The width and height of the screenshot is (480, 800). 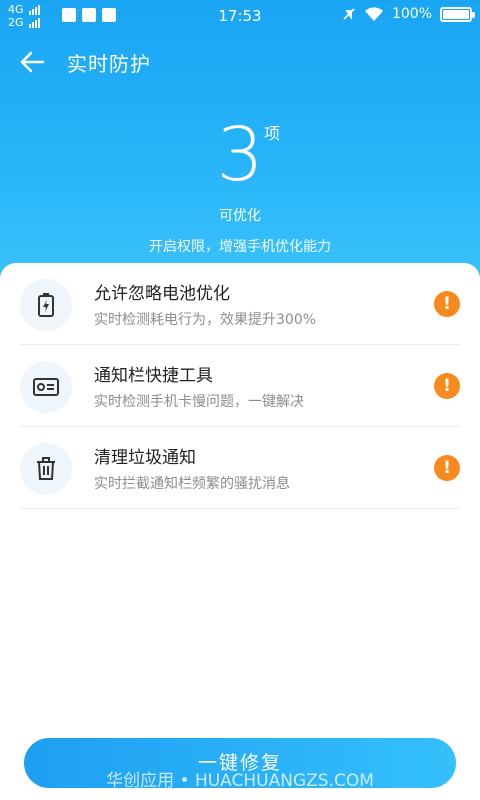 What do you see at coordinates (109, 64) in the screenshot?
I see `page-title: 实时防护` at bounding box center [109, 64].